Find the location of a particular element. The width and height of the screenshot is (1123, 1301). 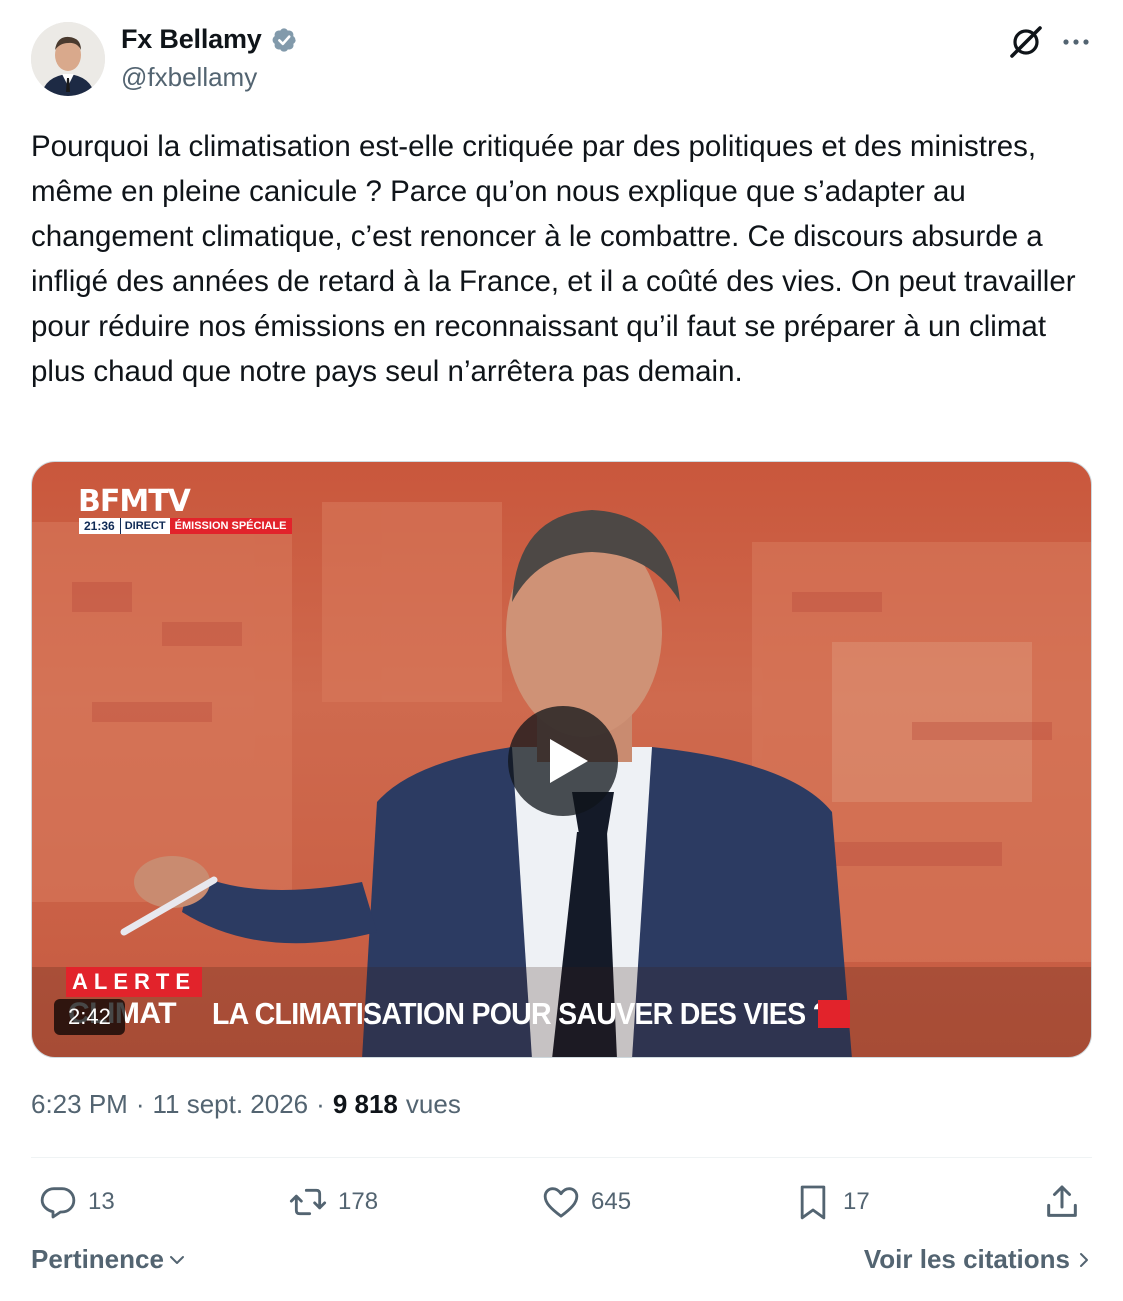

broadcast-strip: 21:36 DIRECT ÉMISSION SPÉCIALE is located at coordinates (185, 526).